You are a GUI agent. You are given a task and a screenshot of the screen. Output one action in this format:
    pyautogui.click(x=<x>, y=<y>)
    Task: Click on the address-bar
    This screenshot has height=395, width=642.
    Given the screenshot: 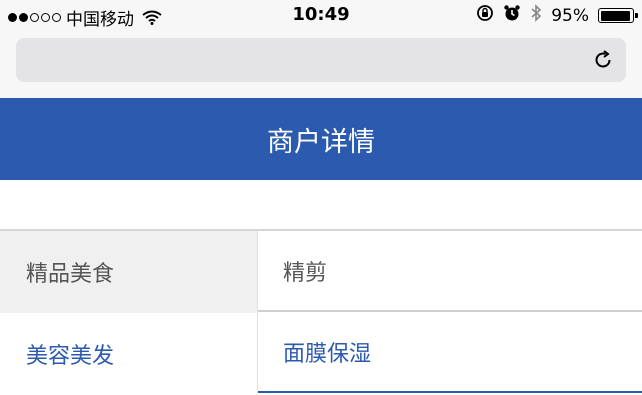 What is the action you would take?
    pyautogui.click(x=321, y=60)
    